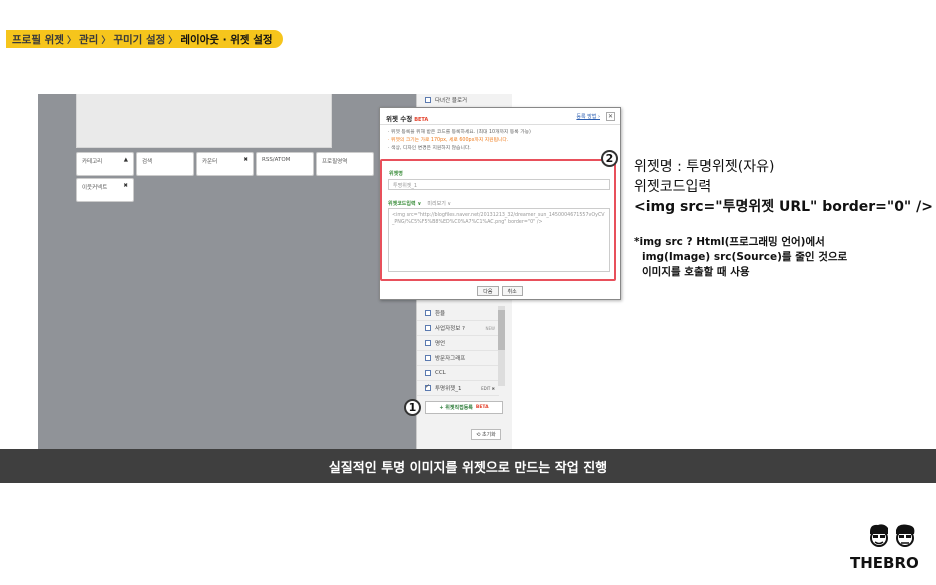 This screenshot has height=585, width=936. Describe the element at coordinates (396, 174) in the screenshot. I see `widget-name-label: 위젯명` at that location.